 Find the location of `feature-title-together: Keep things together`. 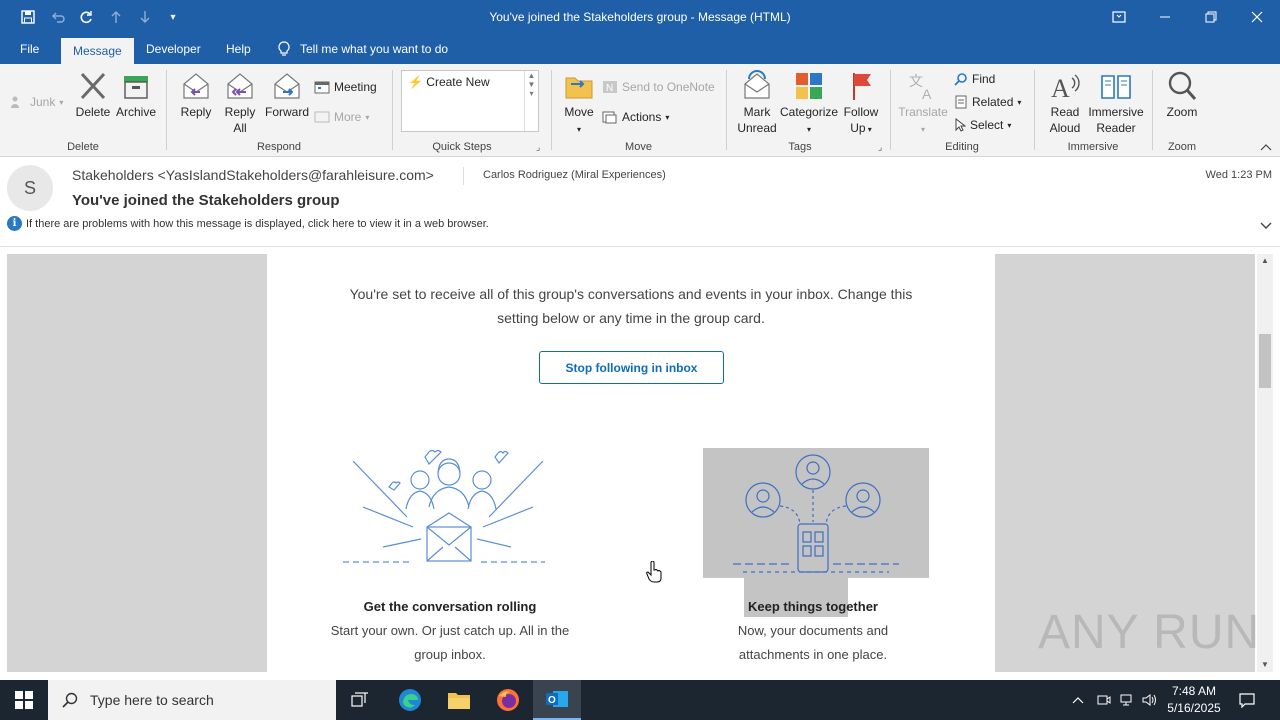

feature-title-together: Keep things together is located at coordinates (812, 606).